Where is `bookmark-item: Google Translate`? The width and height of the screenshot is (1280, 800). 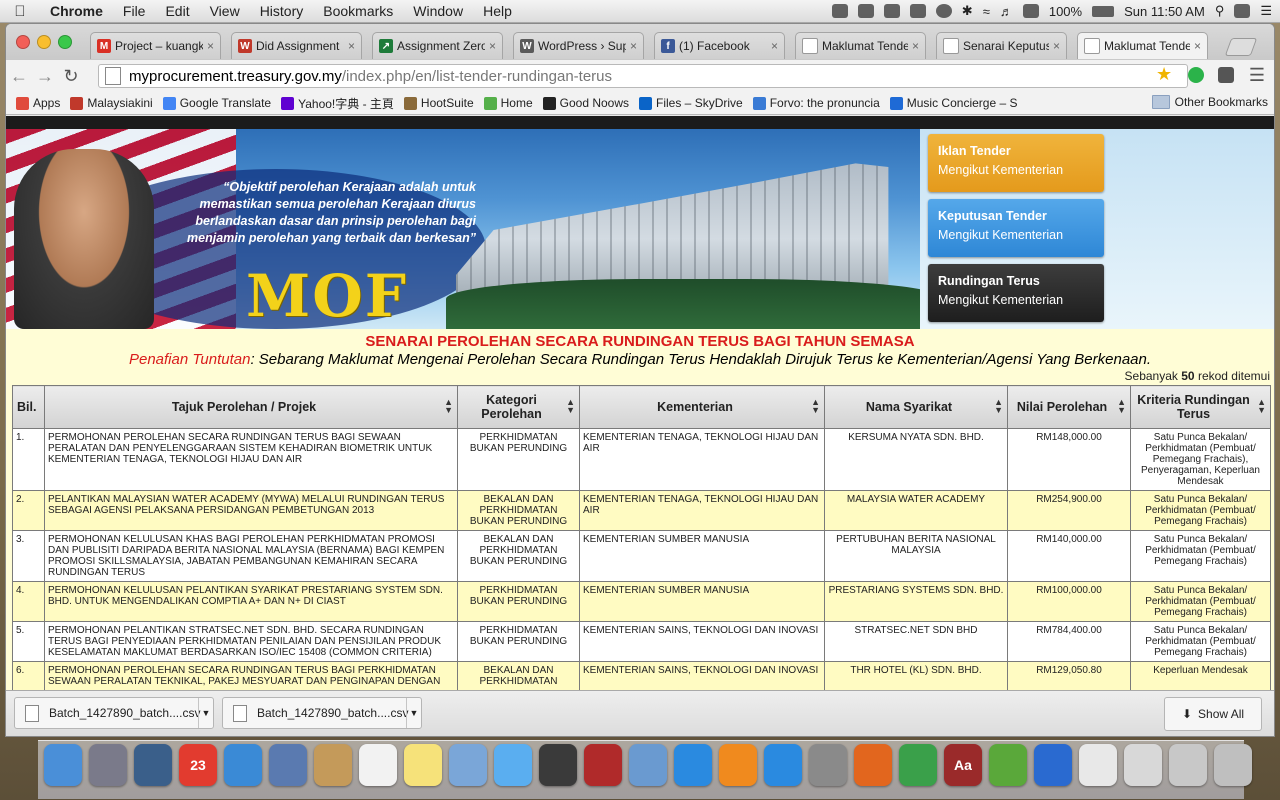
bookmark-item: Google Translate is located at coordinates (216, 103).